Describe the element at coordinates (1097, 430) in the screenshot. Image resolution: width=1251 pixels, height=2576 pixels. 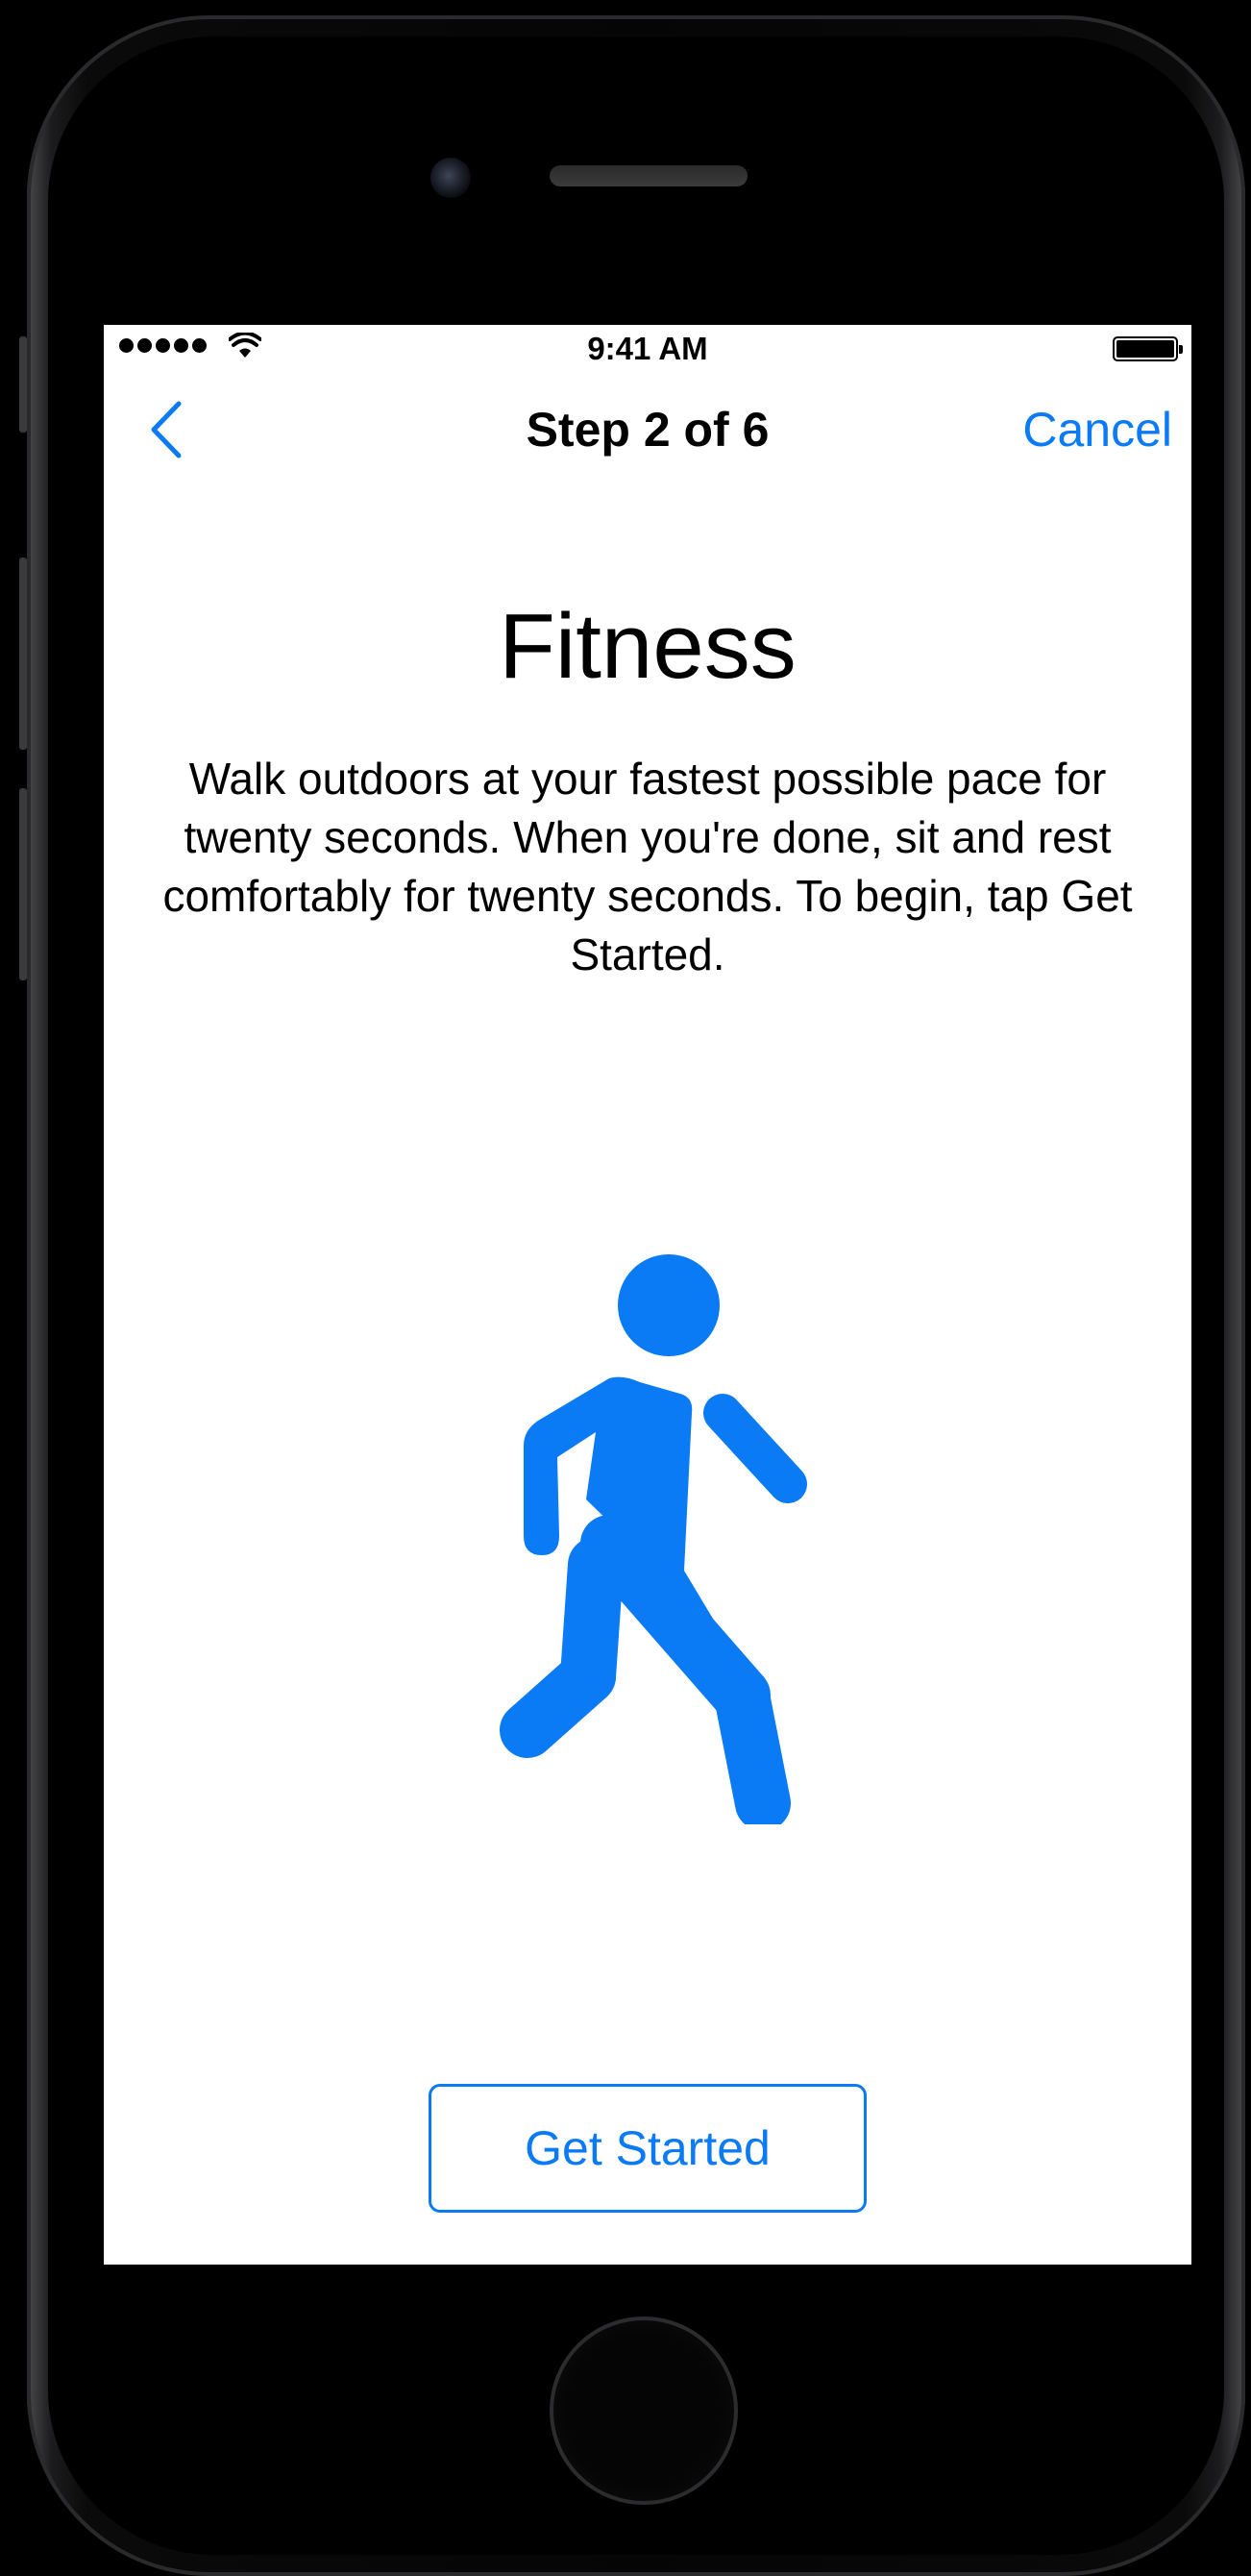
I see `cancel-button: Cancel` at that location.